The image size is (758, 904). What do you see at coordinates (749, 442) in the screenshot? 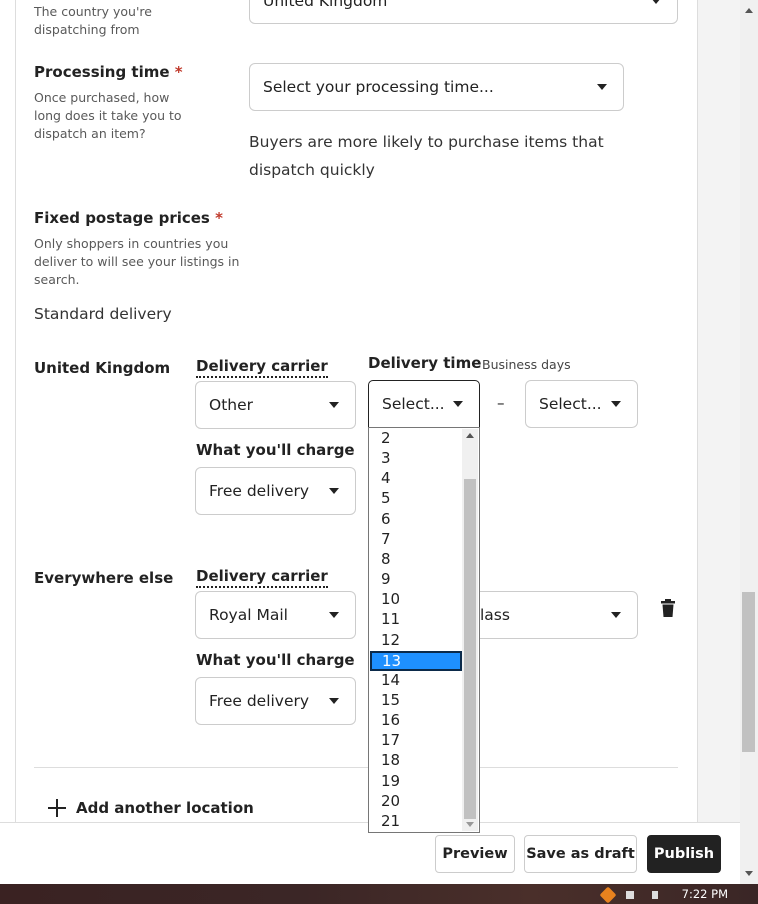
I see `window-scrollbar` at bounding box center [749, 442].